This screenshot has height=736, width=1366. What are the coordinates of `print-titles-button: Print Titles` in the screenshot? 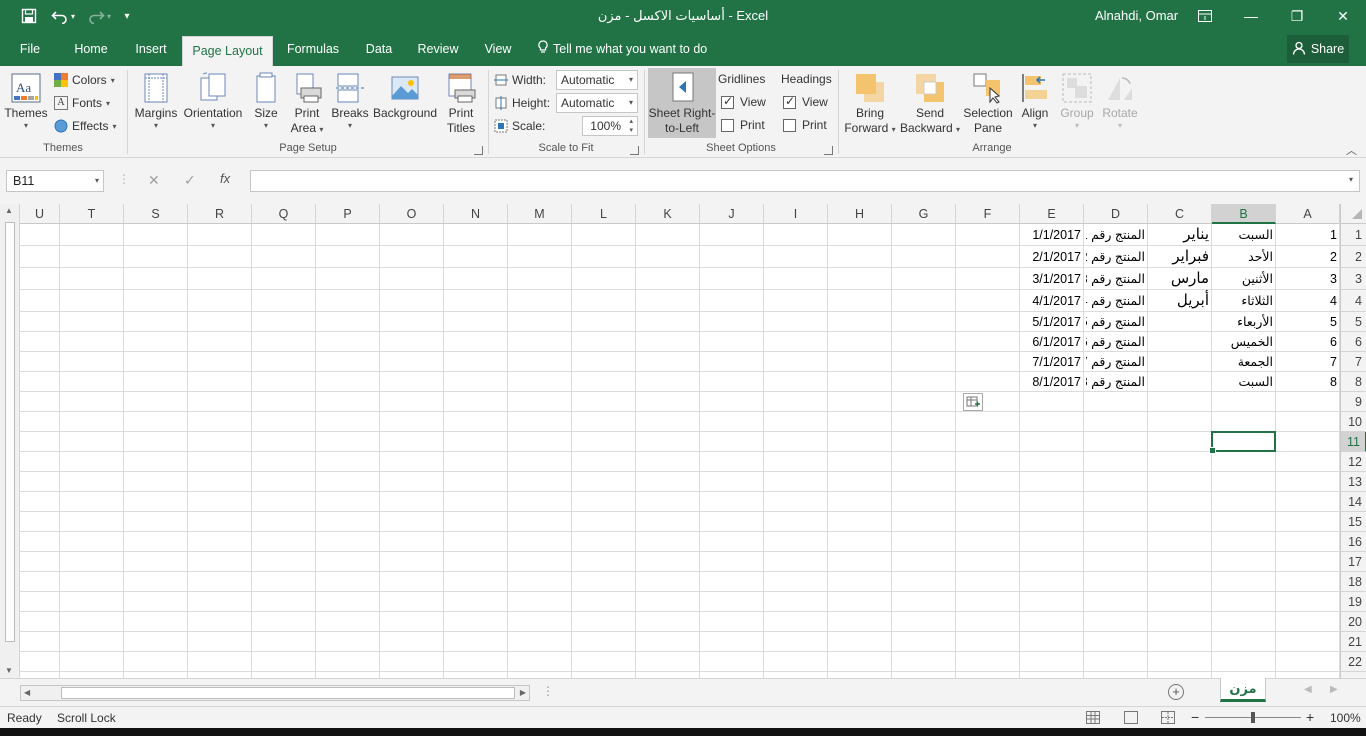 It's located at (461, 103).